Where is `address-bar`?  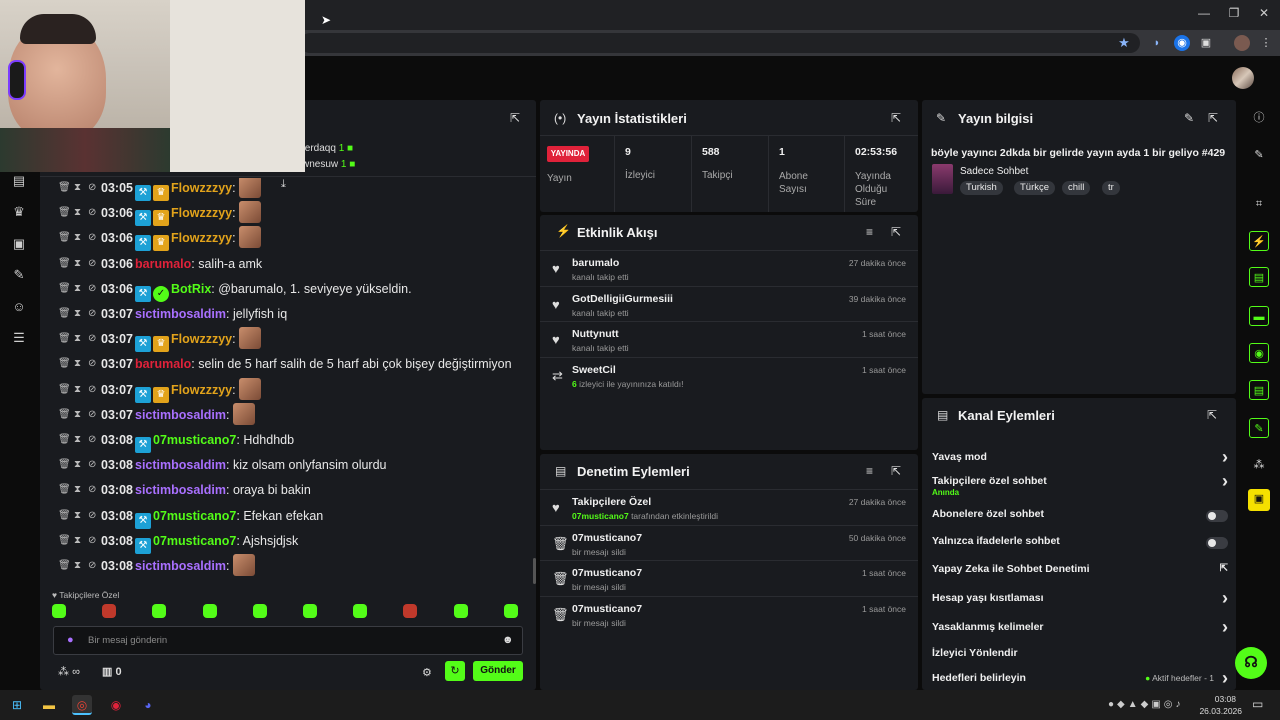 address-bar is located at coordinates (720, 43).